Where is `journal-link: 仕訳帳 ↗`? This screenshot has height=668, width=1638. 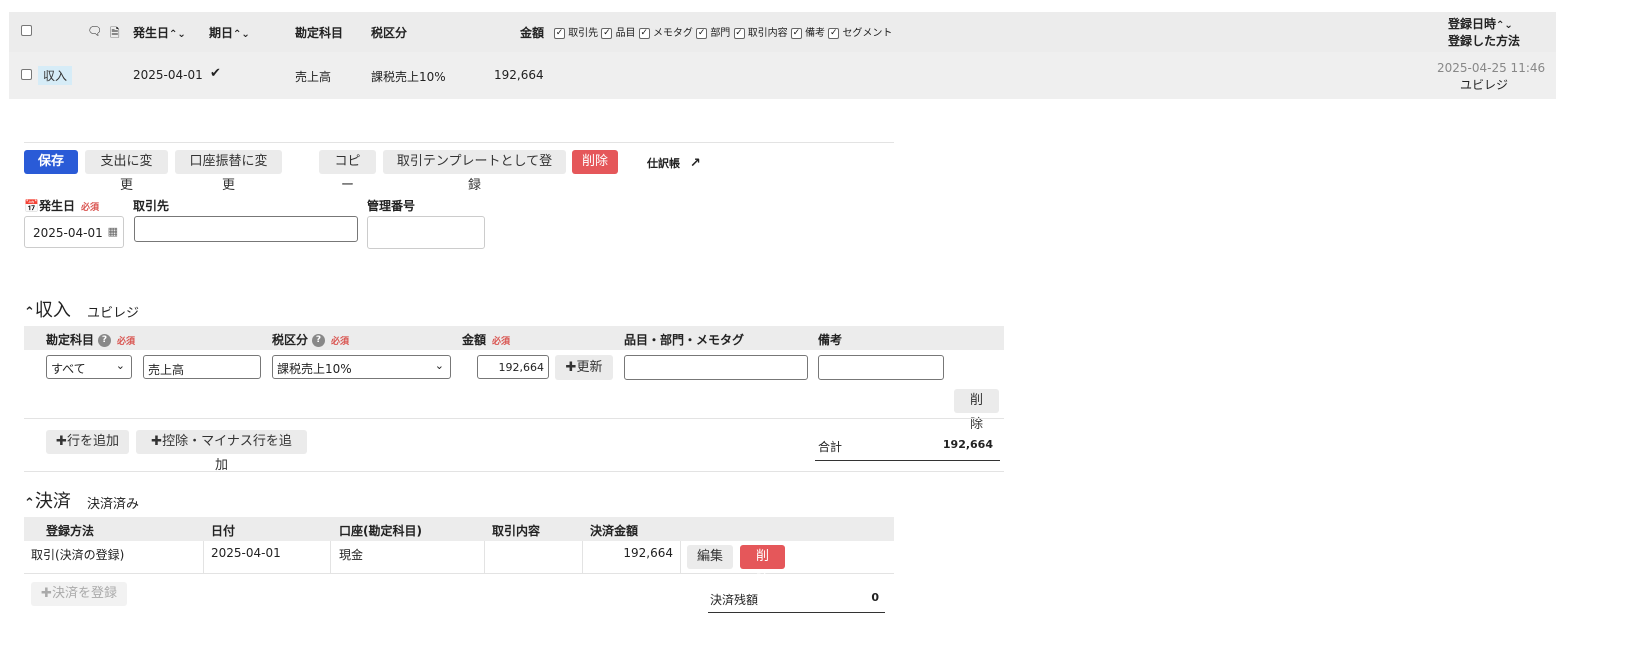
journal-link: 仕訳帳 ↗ is located at coordinates (674, 163).